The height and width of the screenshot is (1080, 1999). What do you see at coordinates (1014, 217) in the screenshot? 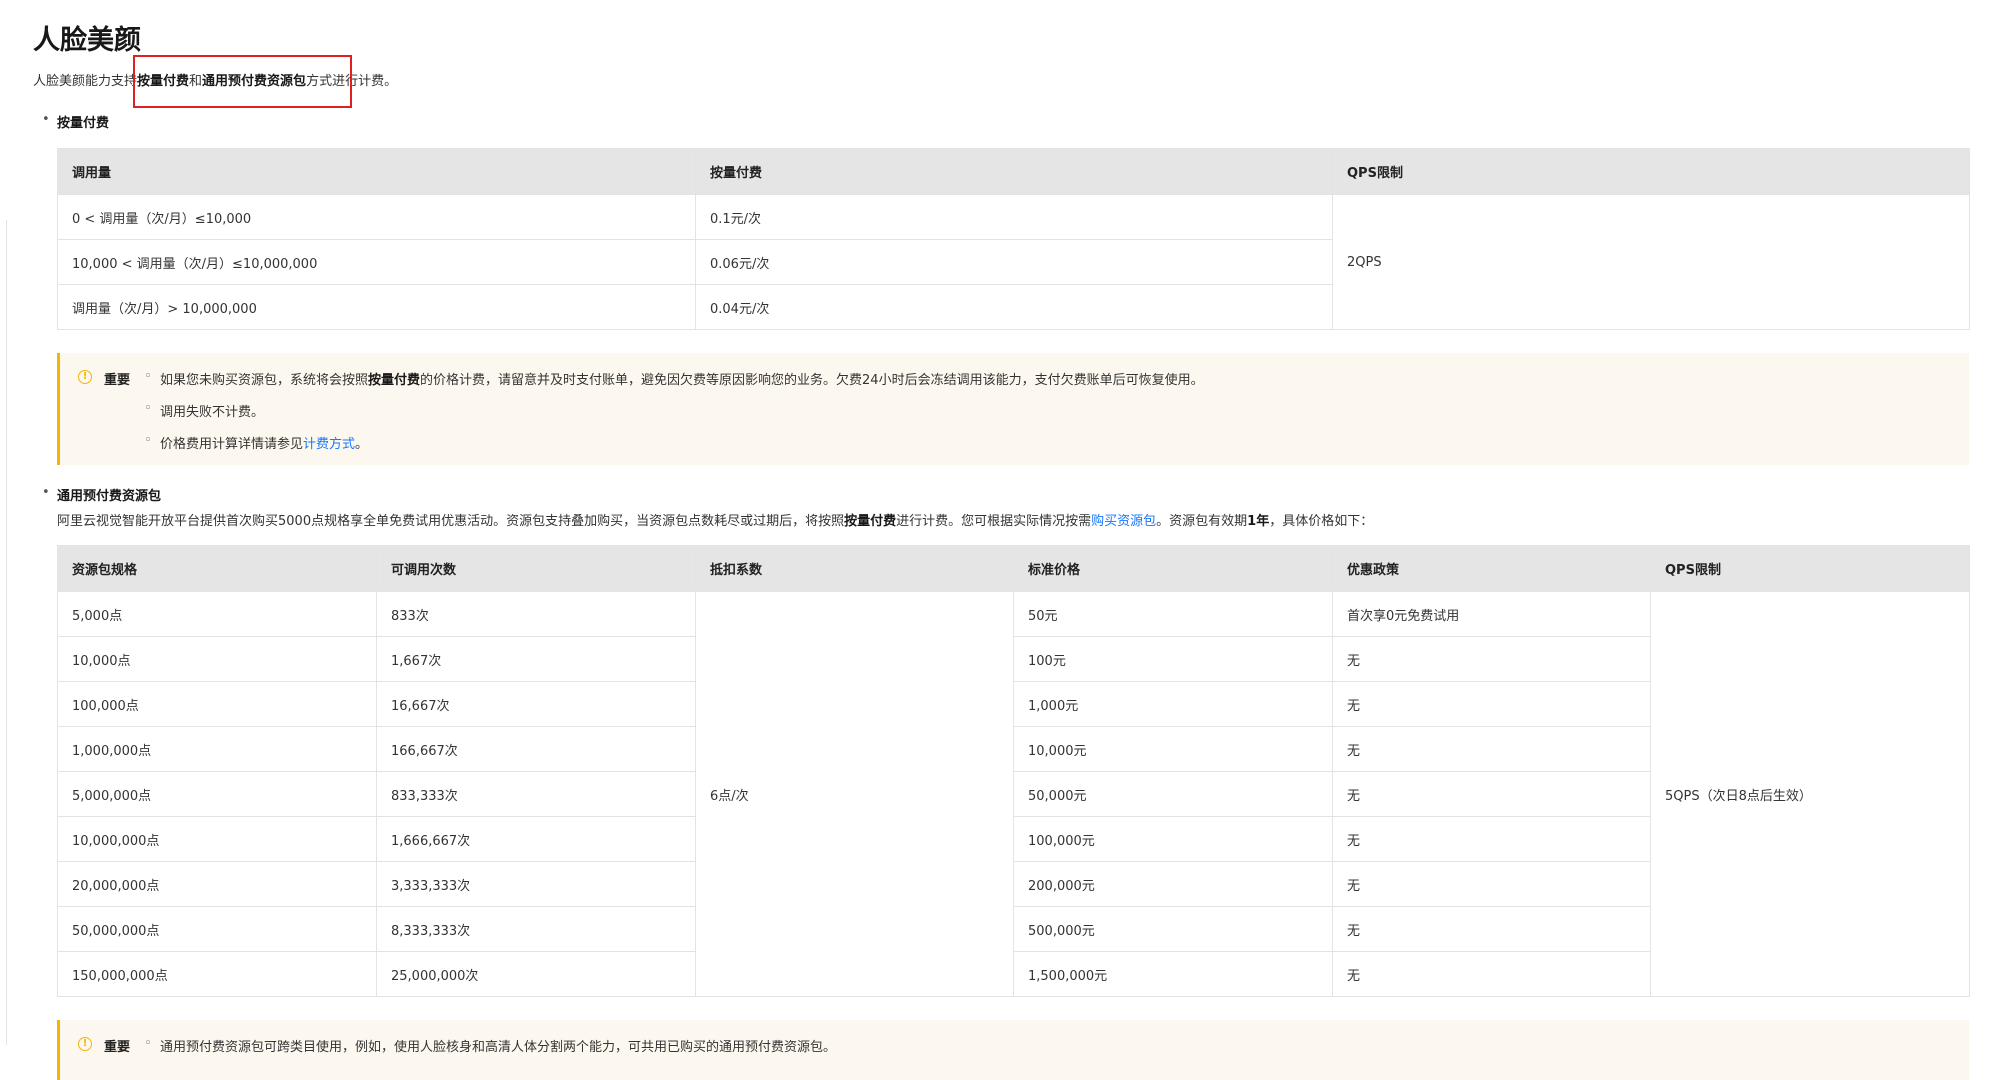
I see `cell-price: 0.1元/次` at bounding box center [1014, 217].